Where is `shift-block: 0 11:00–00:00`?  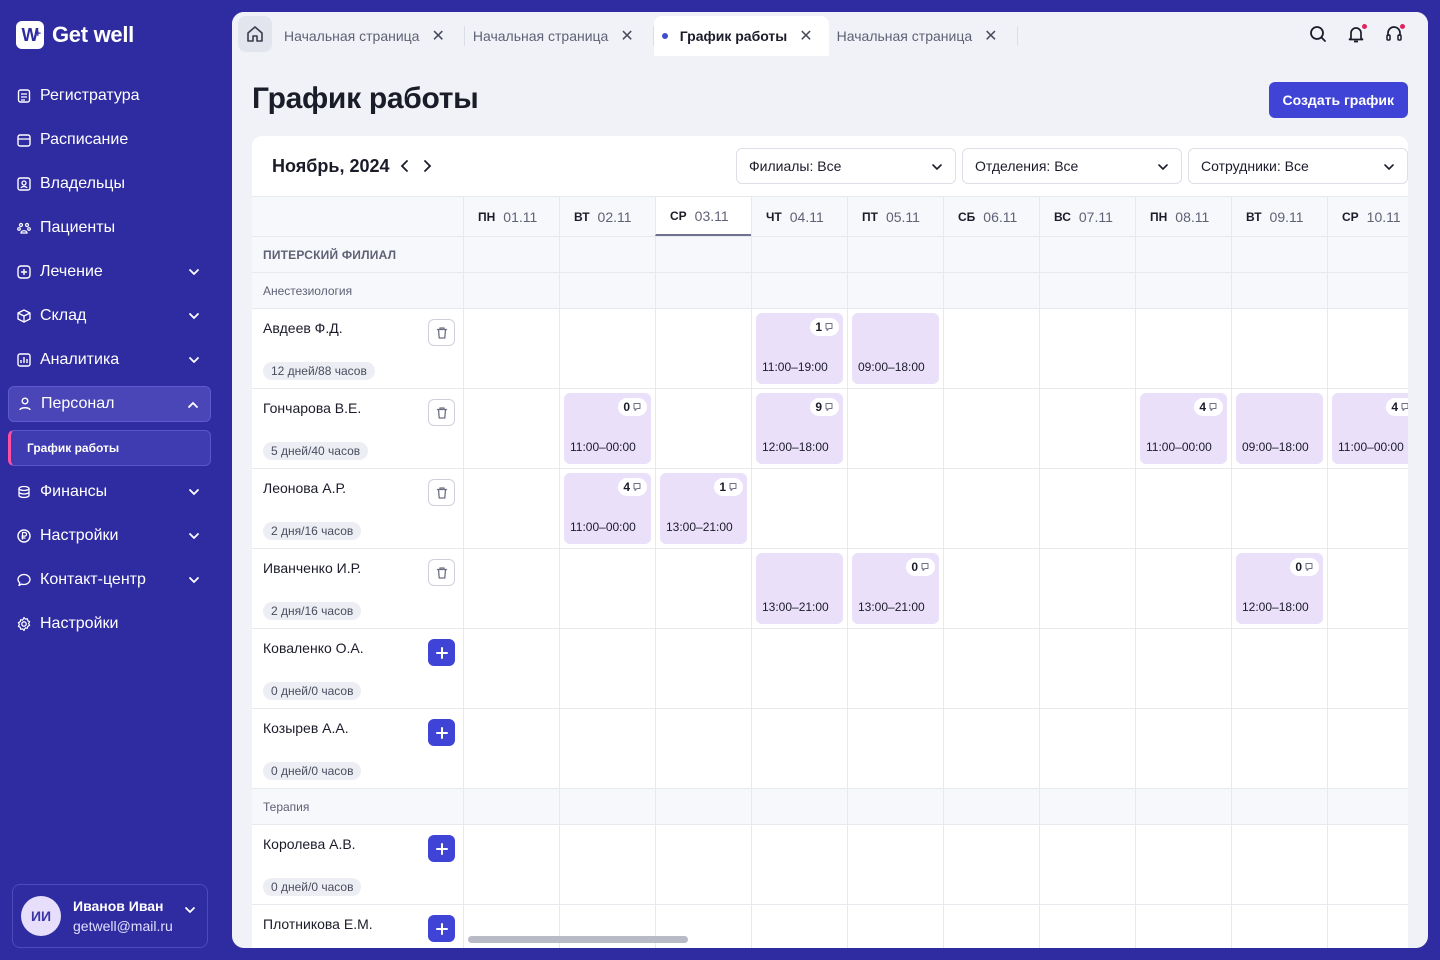
shift-block: 0 11:00–00:00 is located at coordinates (607, 428).